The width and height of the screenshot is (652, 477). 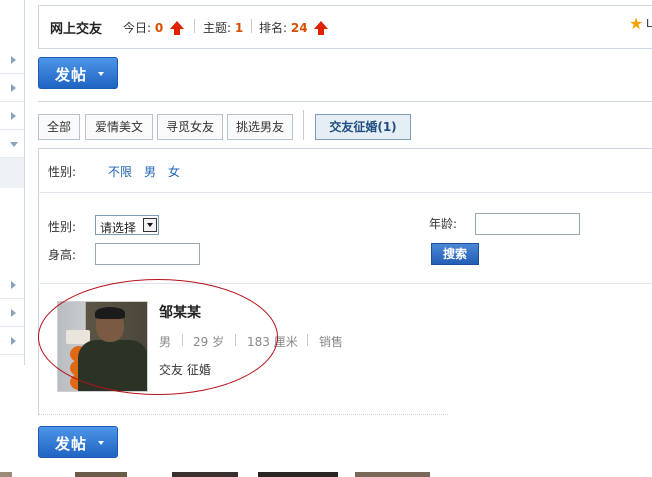 I want to click on gender-filter-male: 男, so click(x=150, y=171).